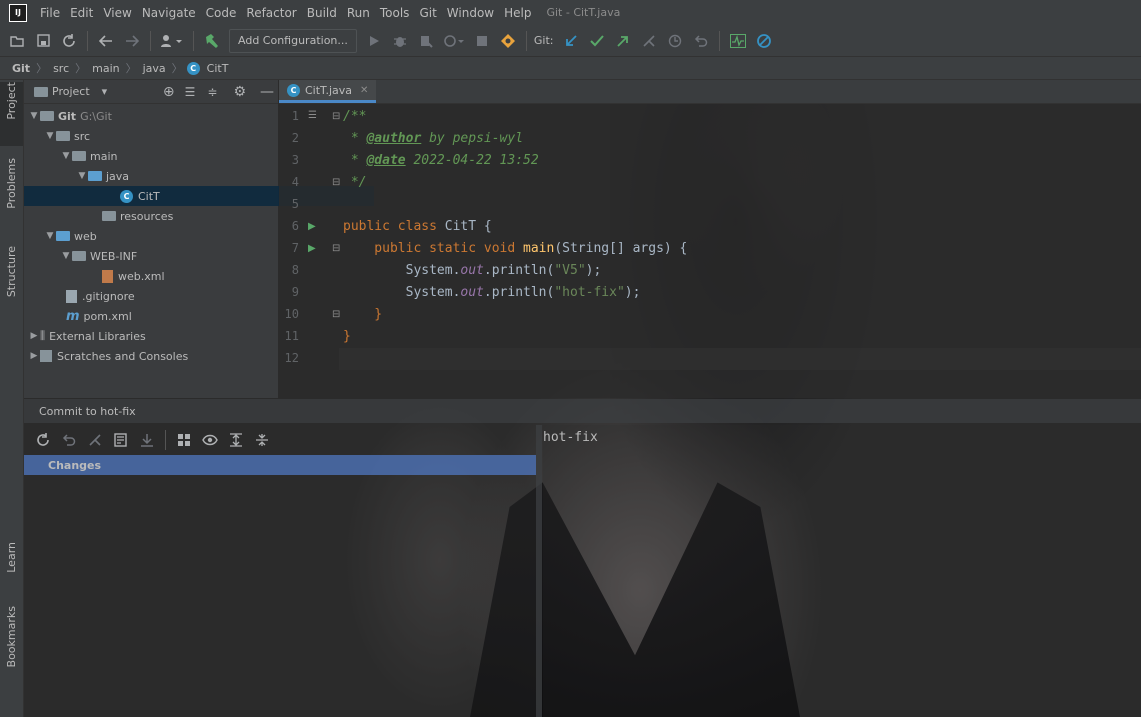 This screenshot has width=1141, height=717. What do you see at coordinates (482, 41) in the screenshot?
I see `stop-icon` at bounding box center [482, 41].